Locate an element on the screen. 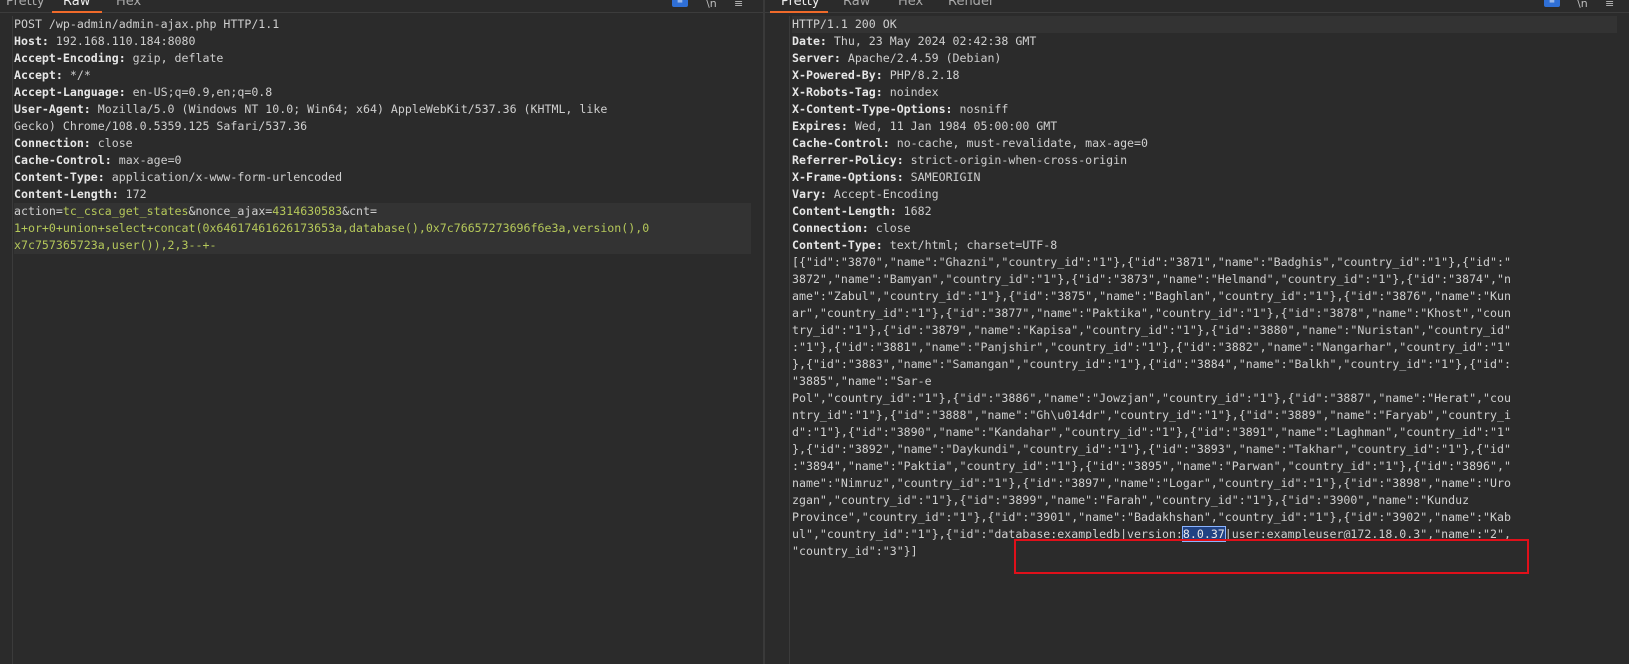 This screenshot has height=664, width=1629. header-value: nosniff is located at coordinates (980, 109).